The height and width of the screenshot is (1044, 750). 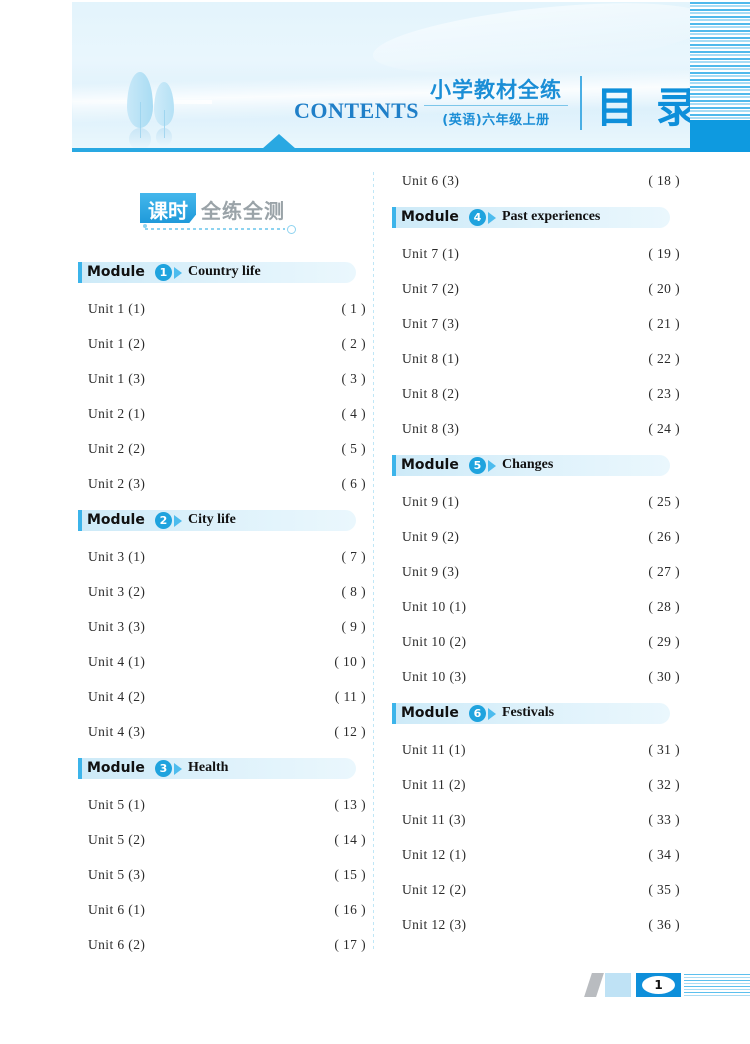 I want to click on toc-entry: Unit 2 (1) ( 4 ), so click(x=222, y=414).